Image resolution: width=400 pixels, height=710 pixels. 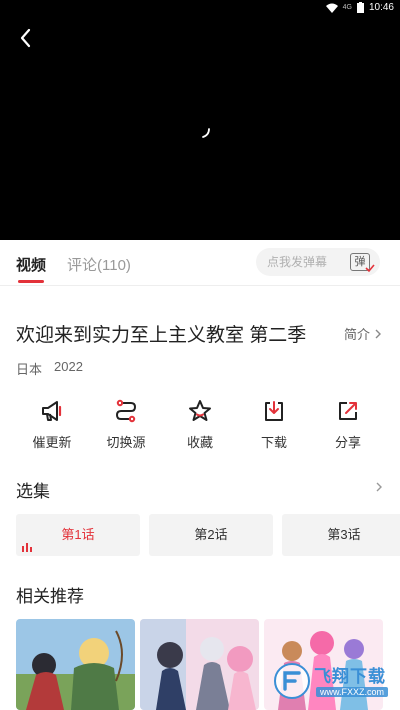 I want to click on action-label: 催更新, so click(x=52, y=442).